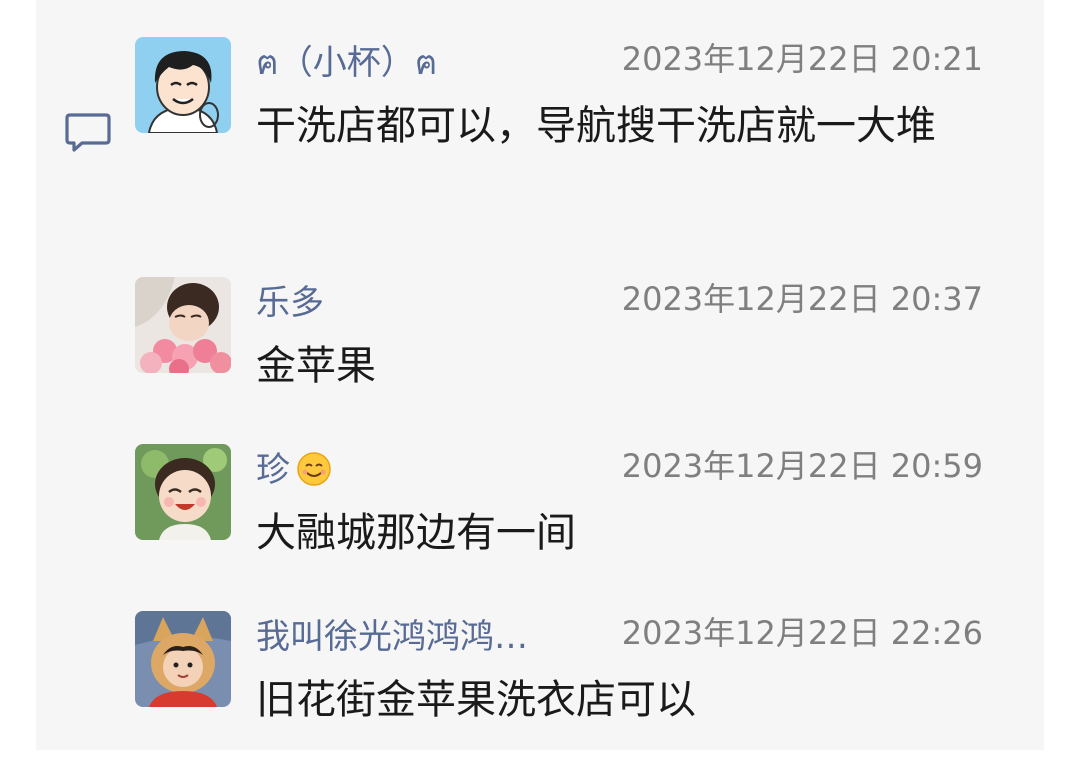 The width and height of the screenshot is (1080, 761). I want to click on comment-item: 乐多 2023年12月22日 20:37 金苹果, so click(570, 337).